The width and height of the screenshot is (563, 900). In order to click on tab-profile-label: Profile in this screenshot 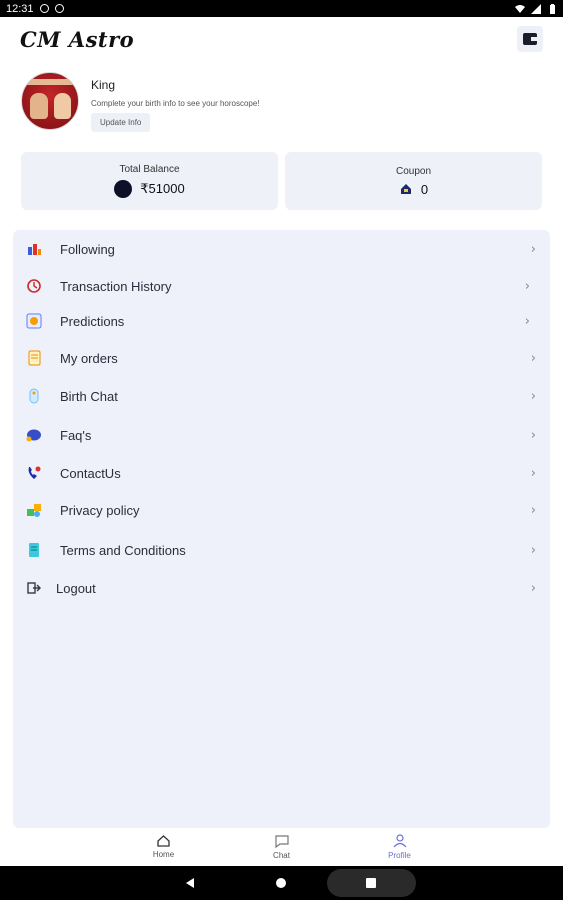, I will do `click(399, 855)`.